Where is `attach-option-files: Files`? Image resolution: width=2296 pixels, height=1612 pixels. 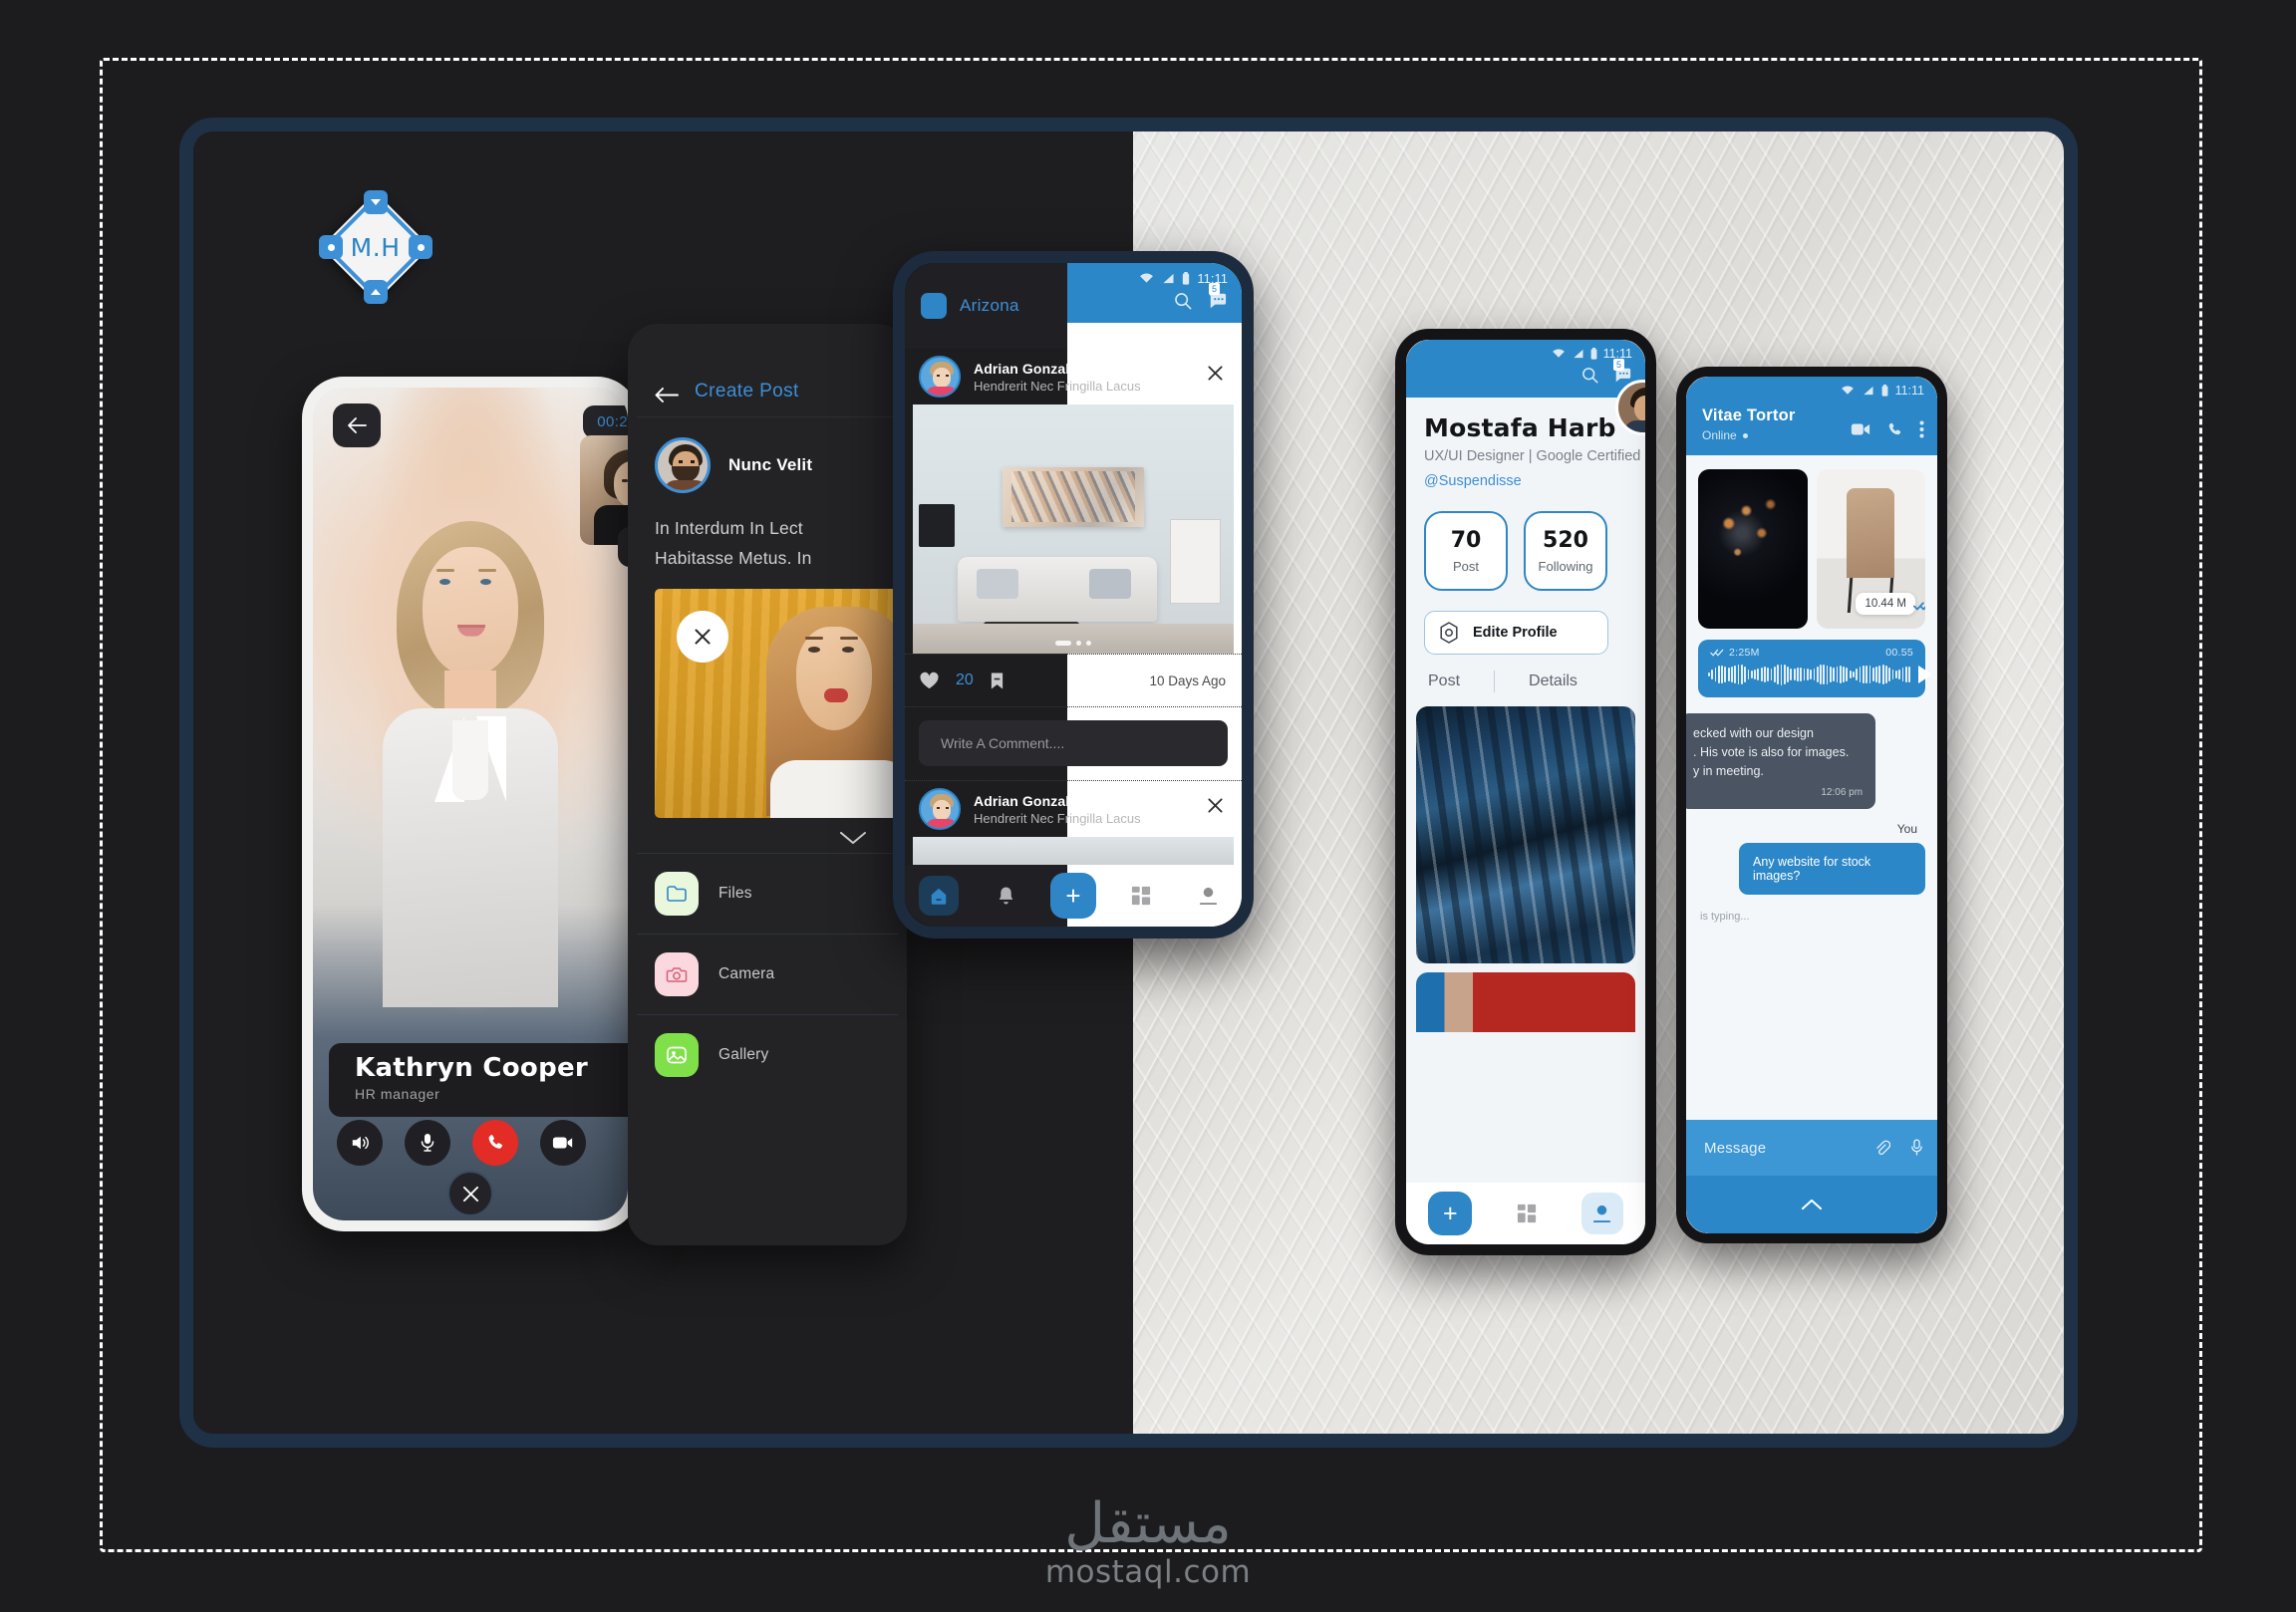
attach-option-files: Files is located at coordinates (767, 893).